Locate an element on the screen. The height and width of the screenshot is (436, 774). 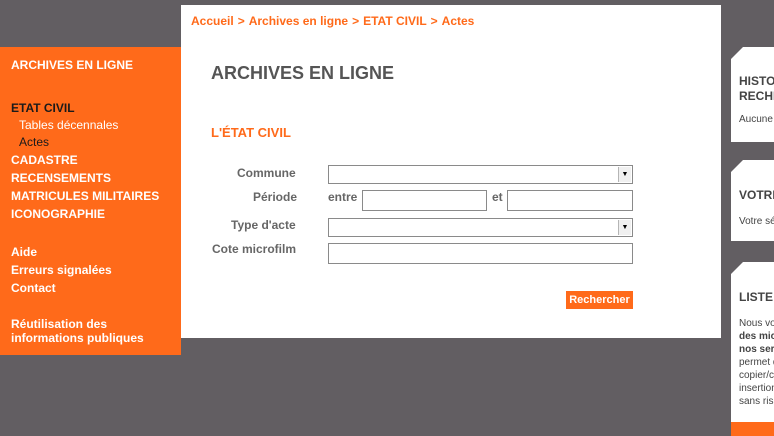
panel-selection-text: Votre sé is located at coordinates (756, 221).